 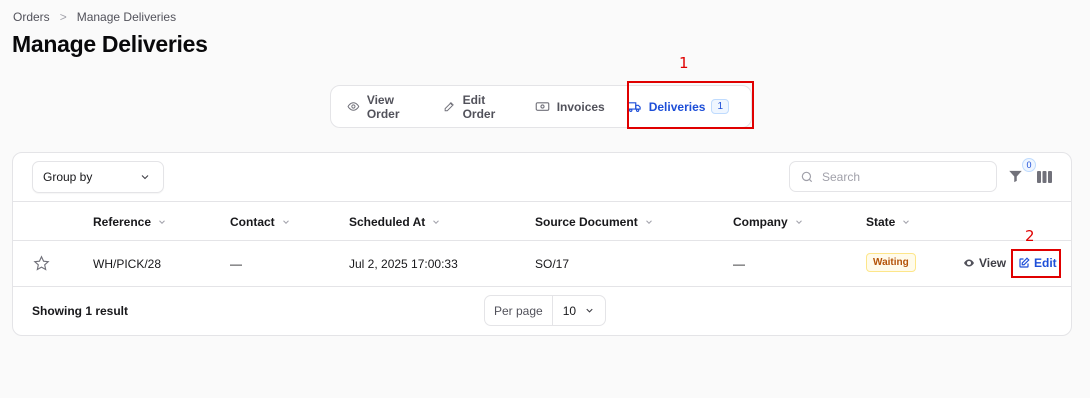 What do you see at coordinates (252, 222) in the screenshot?
I see `column-label: Contact` at bounding box center [252, 222].